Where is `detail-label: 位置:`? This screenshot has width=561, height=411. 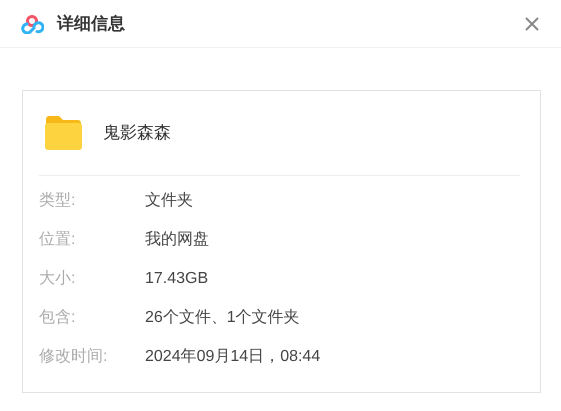
detail-label: 位置: is located at coordinates (57, 240).